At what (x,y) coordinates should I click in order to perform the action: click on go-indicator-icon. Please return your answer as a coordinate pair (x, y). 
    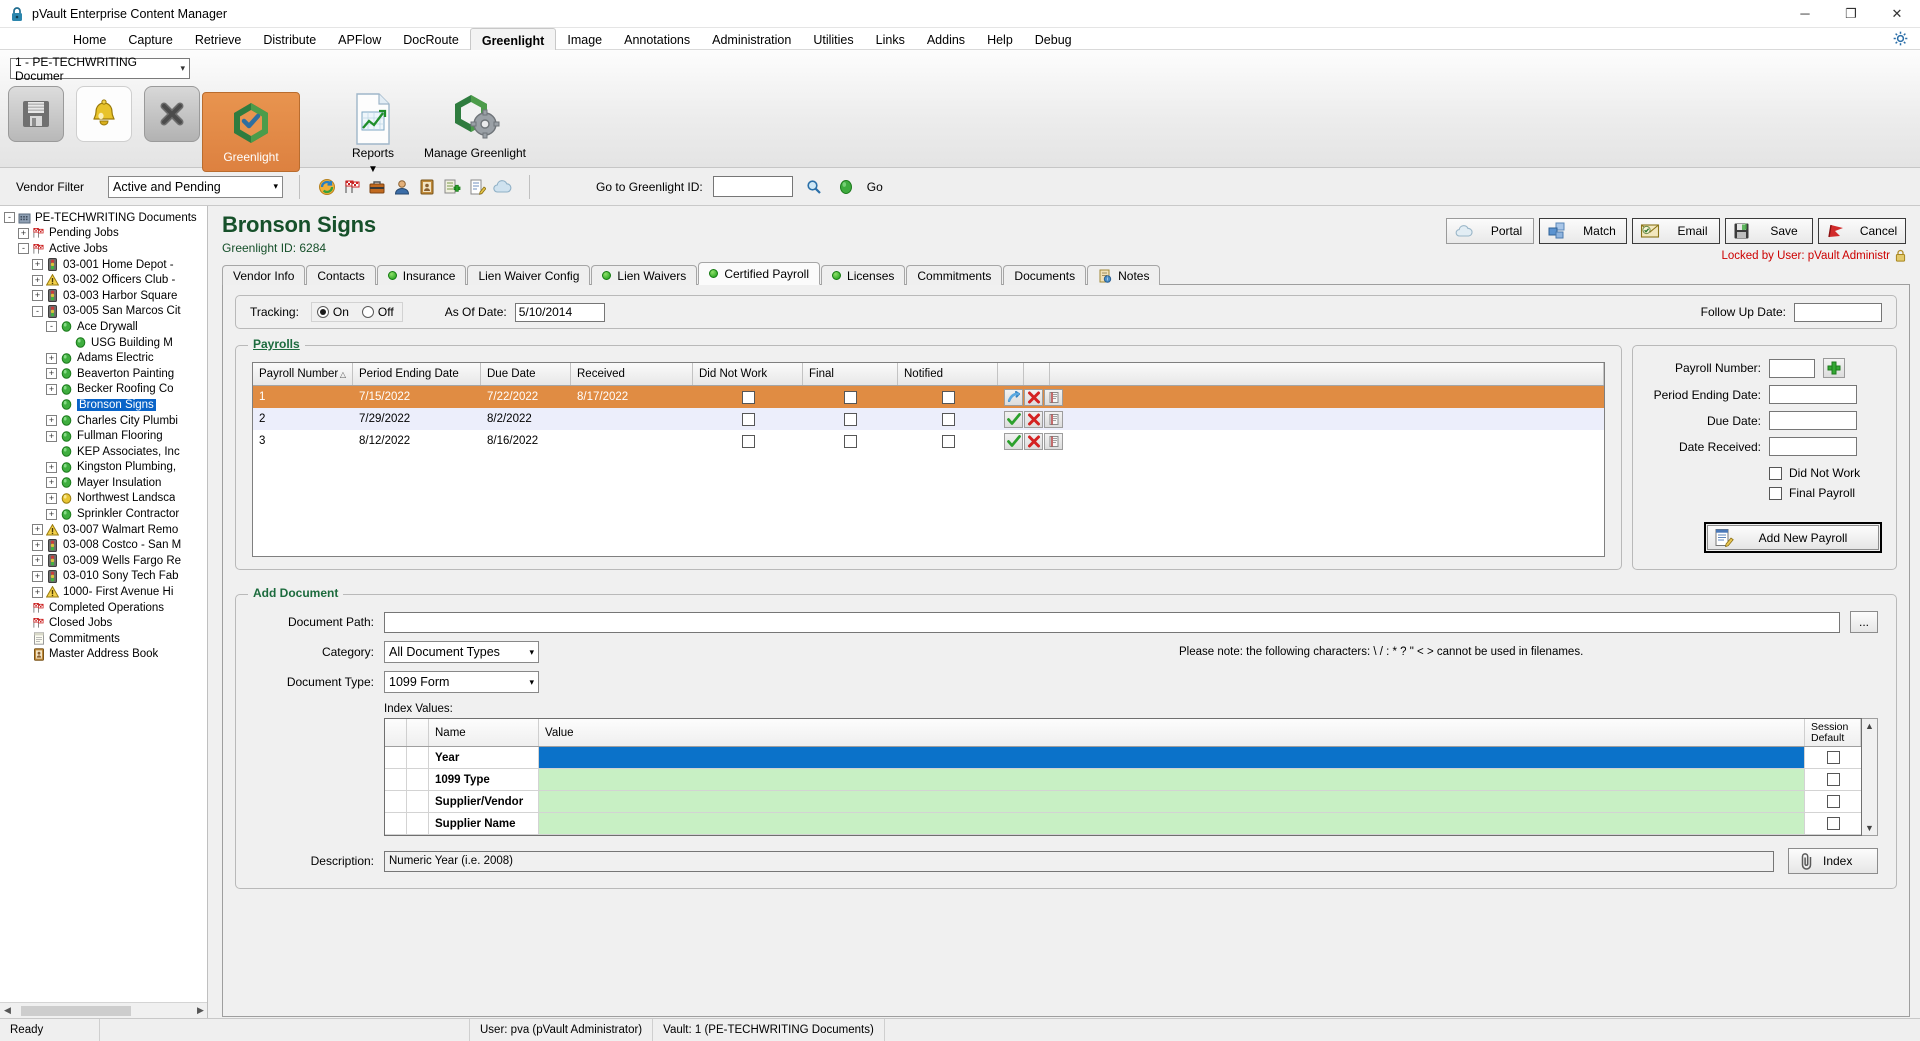
    Looking at the image, I should click on (846, 187).